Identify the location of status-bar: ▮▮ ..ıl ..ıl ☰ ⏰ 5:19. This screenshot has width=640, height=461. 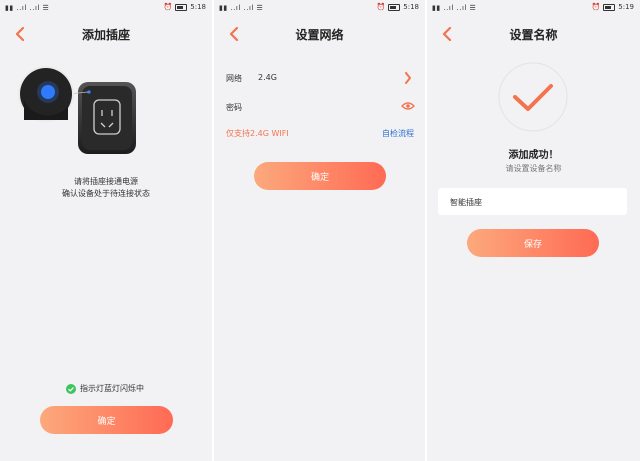
(533, 8).